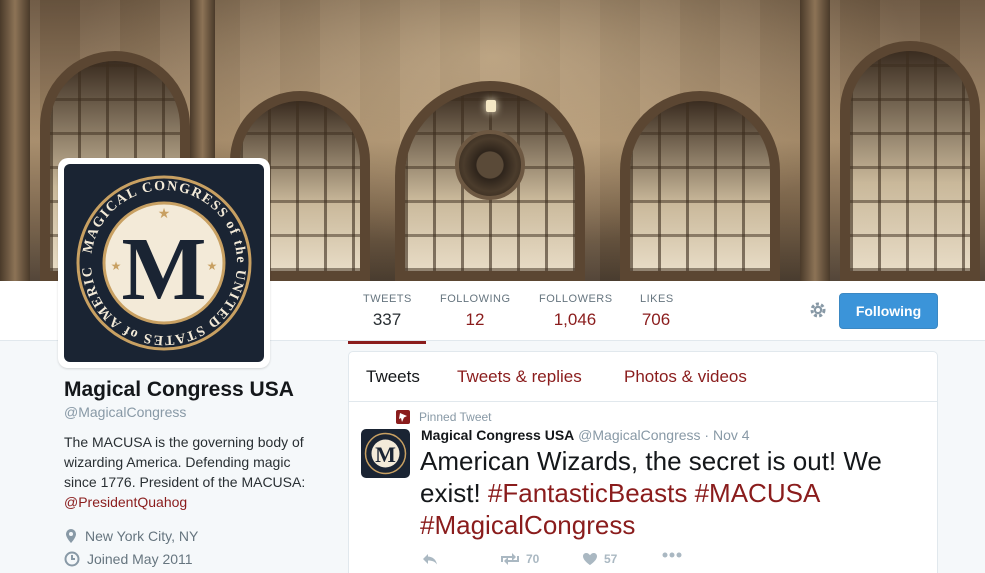  What do you see at coordinates (140, 558) in the screenshot?
I see `profile-joined: Joined May 2011` at bounding box center [140, 558].